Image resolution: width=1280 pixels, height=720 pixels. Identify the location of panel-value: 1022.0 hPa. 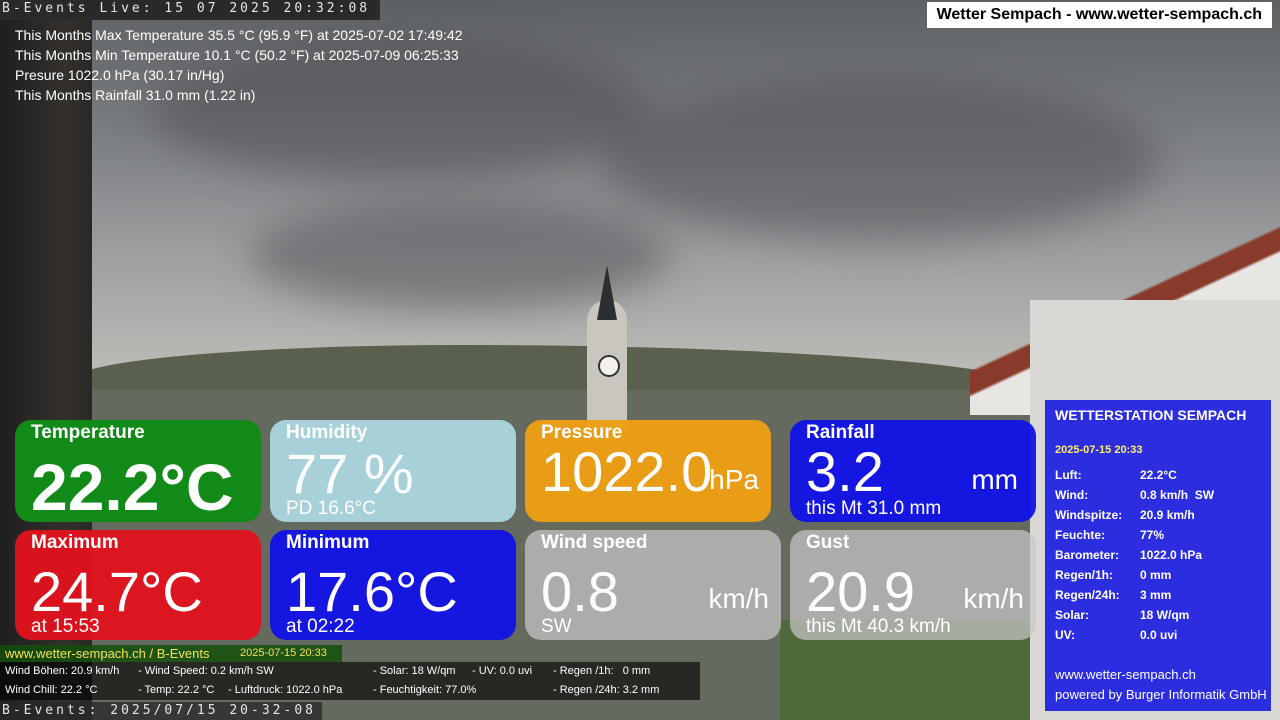
(1171, 555).